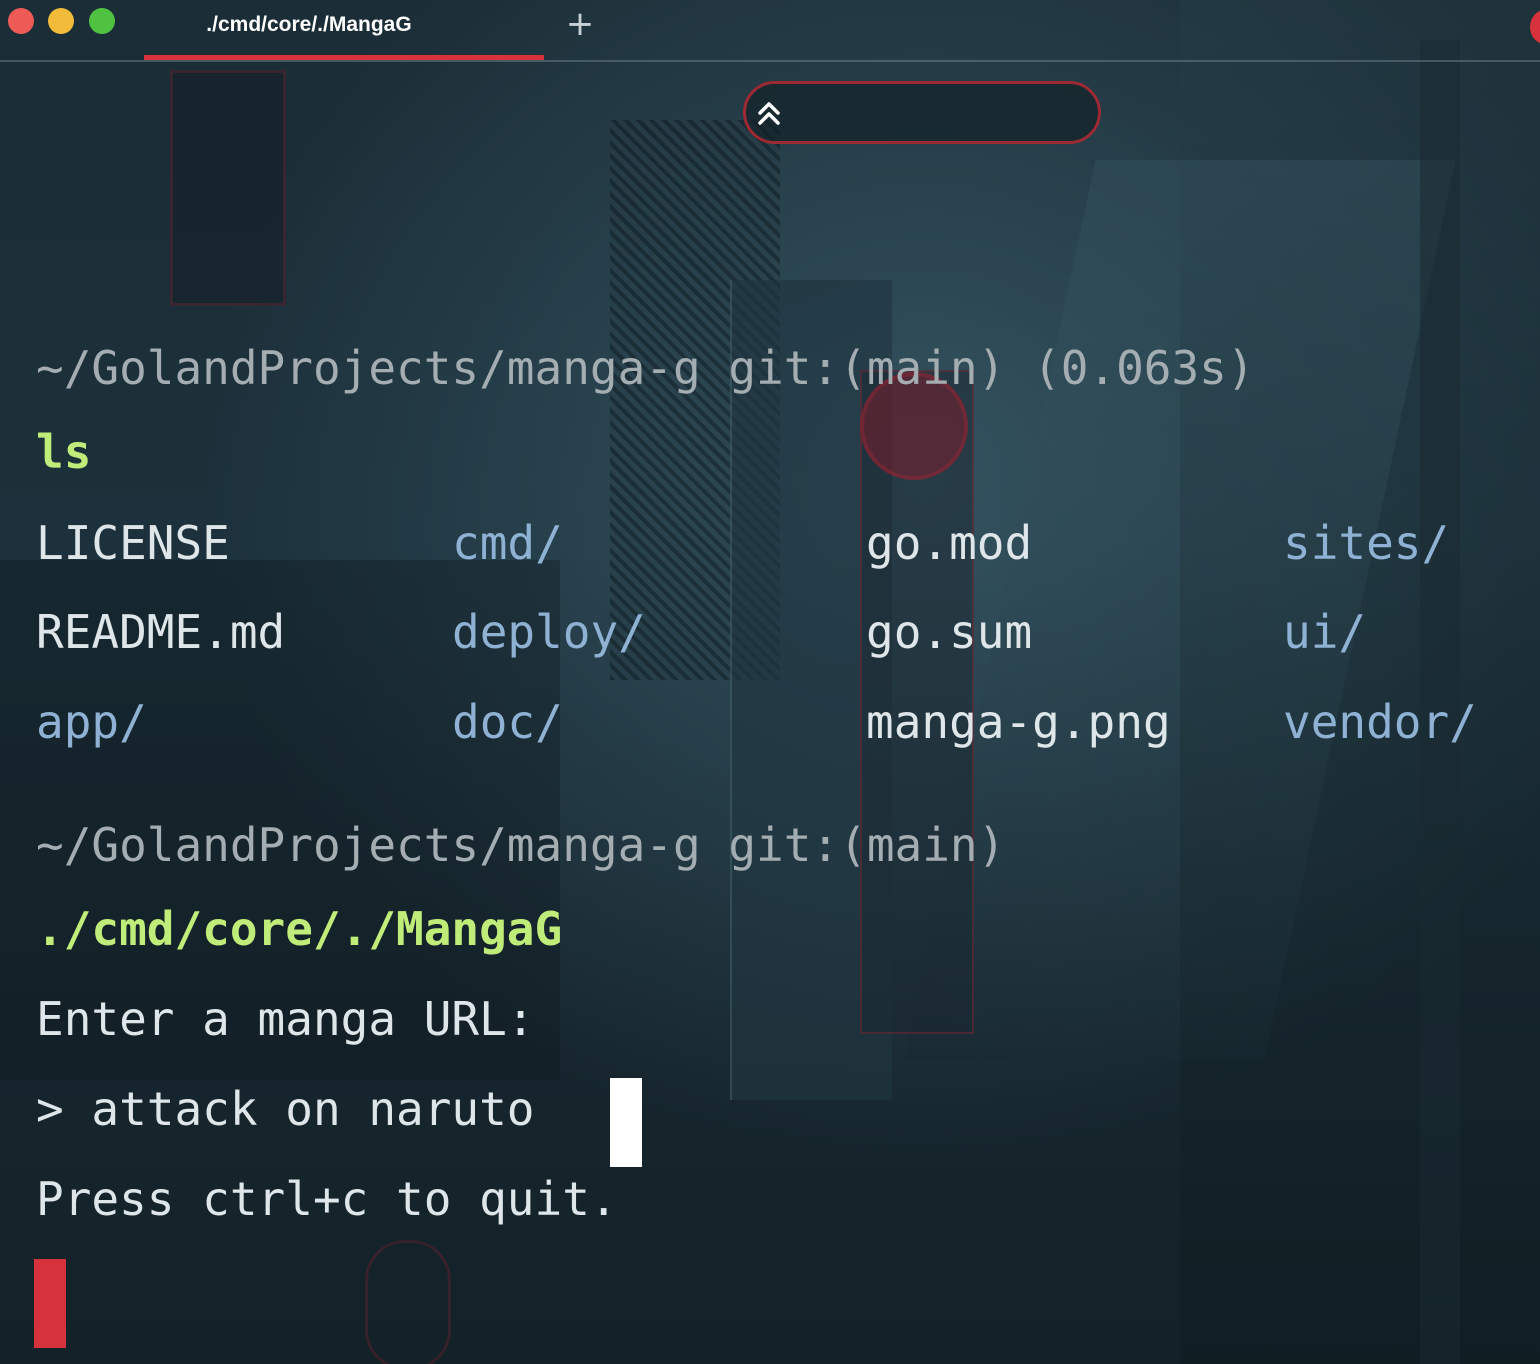 The height and width of the screenshot is (1364, 1540). Describe the element at coordinates (521, 845) in the screenshot. I see `prompt-line: ~/GolandProjects/manga-g git:(main)` at that location.